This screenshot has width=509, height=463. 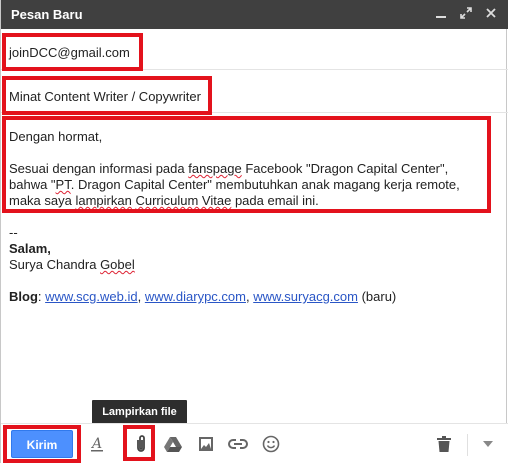 I want to click on minimize-icon, so click(x=441, y=14).